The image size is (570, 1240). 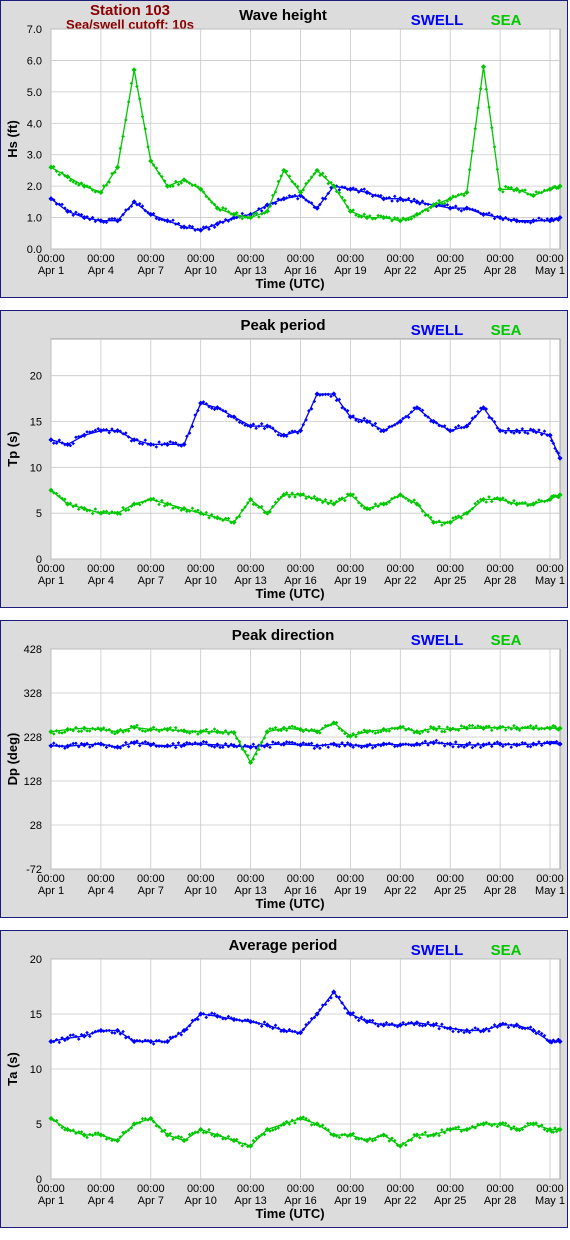 I want to click on y-tick-label: 6.0, so click(x=34, y=61).